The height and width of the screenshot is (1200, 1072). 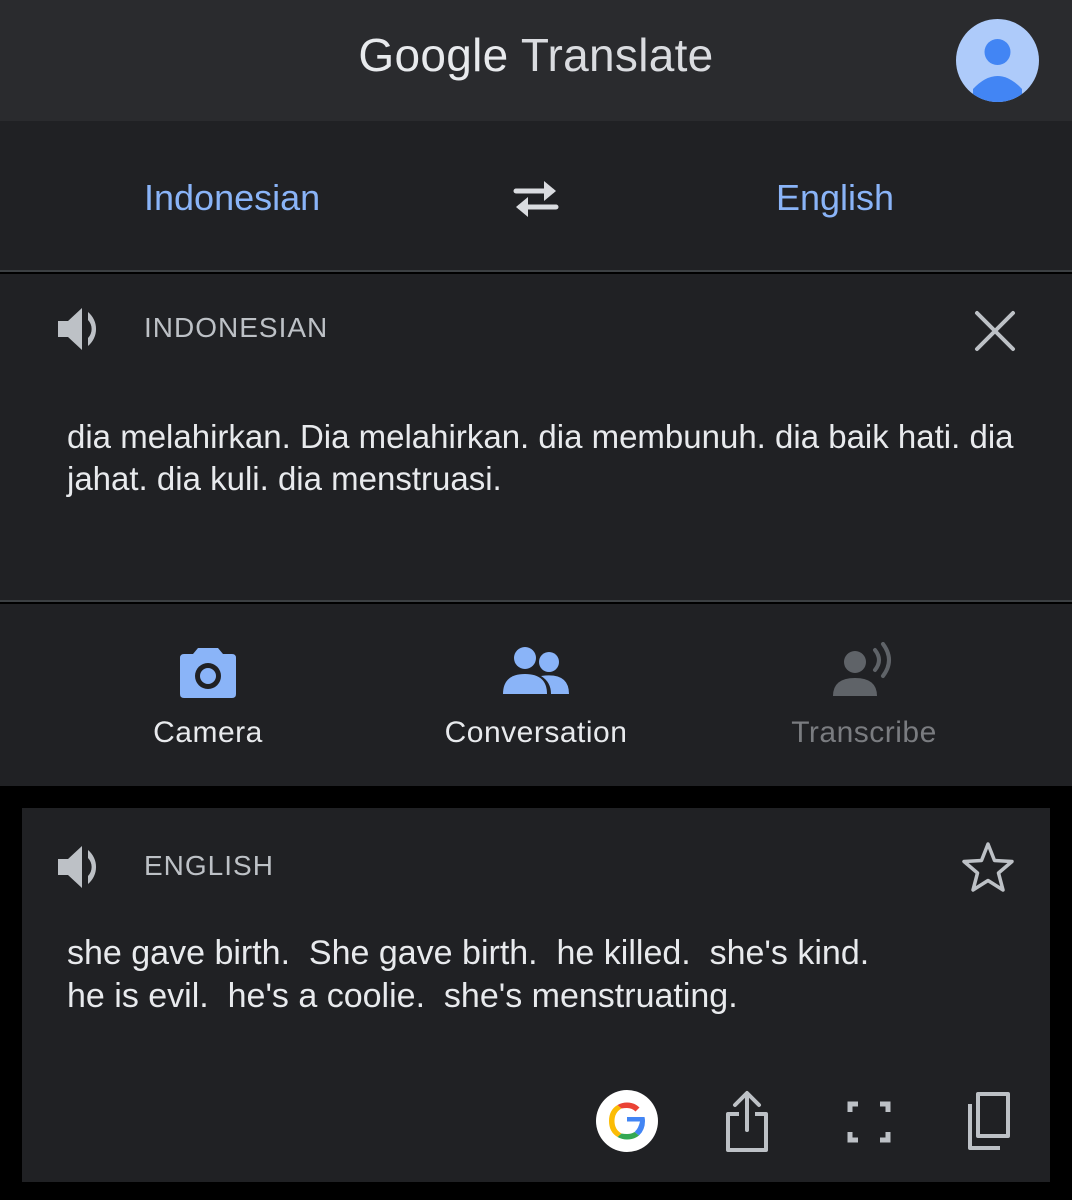 I want to click on target-language-label: ENGLISH, so click(x=209, y=865).